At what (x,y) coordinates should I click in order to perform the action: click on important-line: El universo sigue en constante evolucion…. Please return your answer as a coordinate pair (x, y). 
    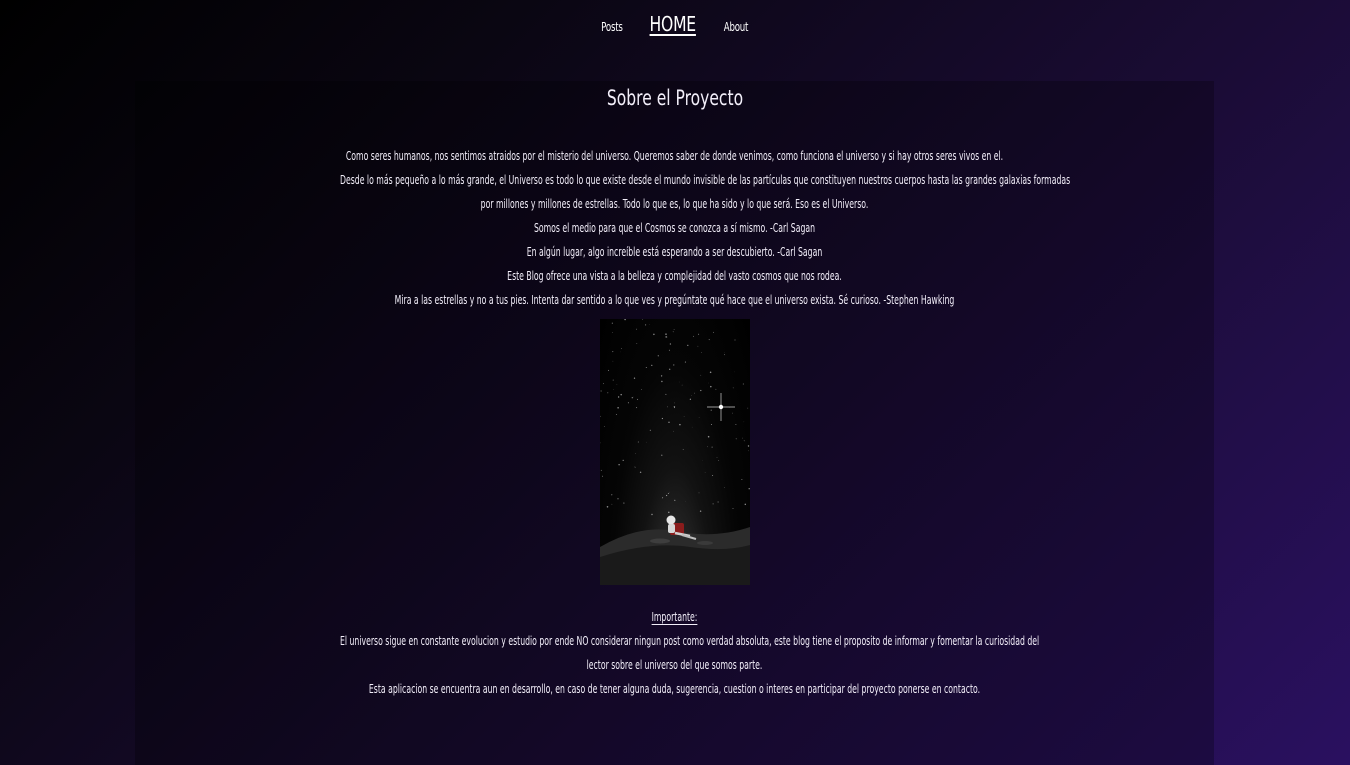
    Looking at the image, I should click on (690, 640).